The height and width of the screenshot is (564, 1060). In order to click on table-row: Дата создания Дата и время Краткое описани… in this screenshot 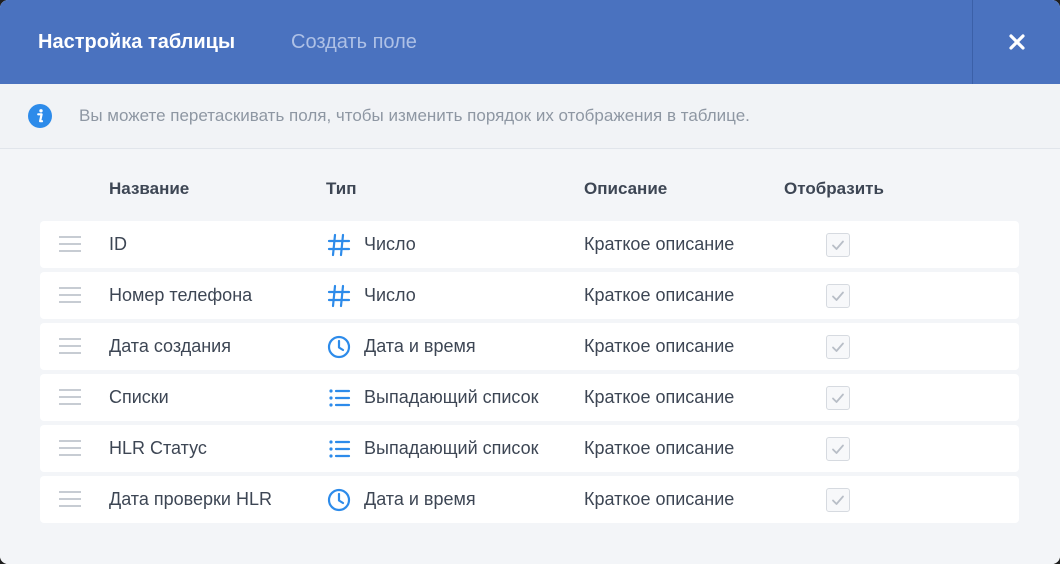, I will do `click(529, 346)`.